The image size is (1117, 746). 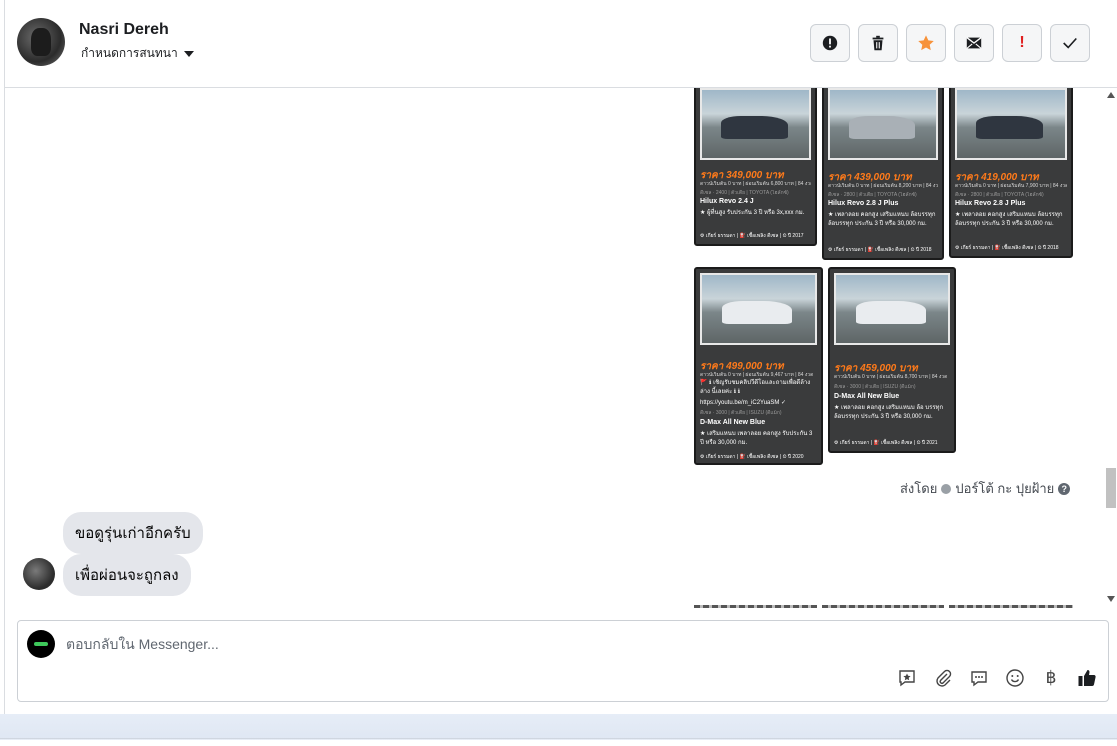 I want to click on trash-icon, so click(x=878, y=43).